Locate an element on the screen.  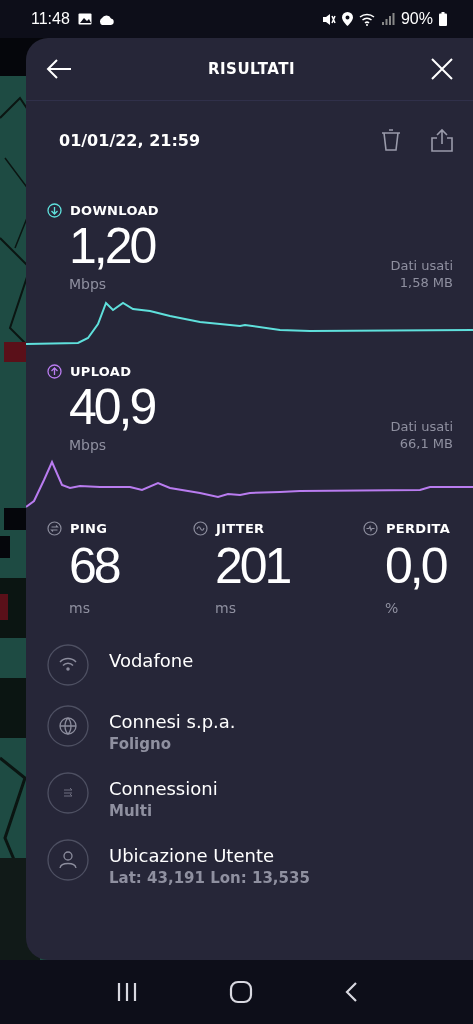
share-button is located at coordinates (442, 140).